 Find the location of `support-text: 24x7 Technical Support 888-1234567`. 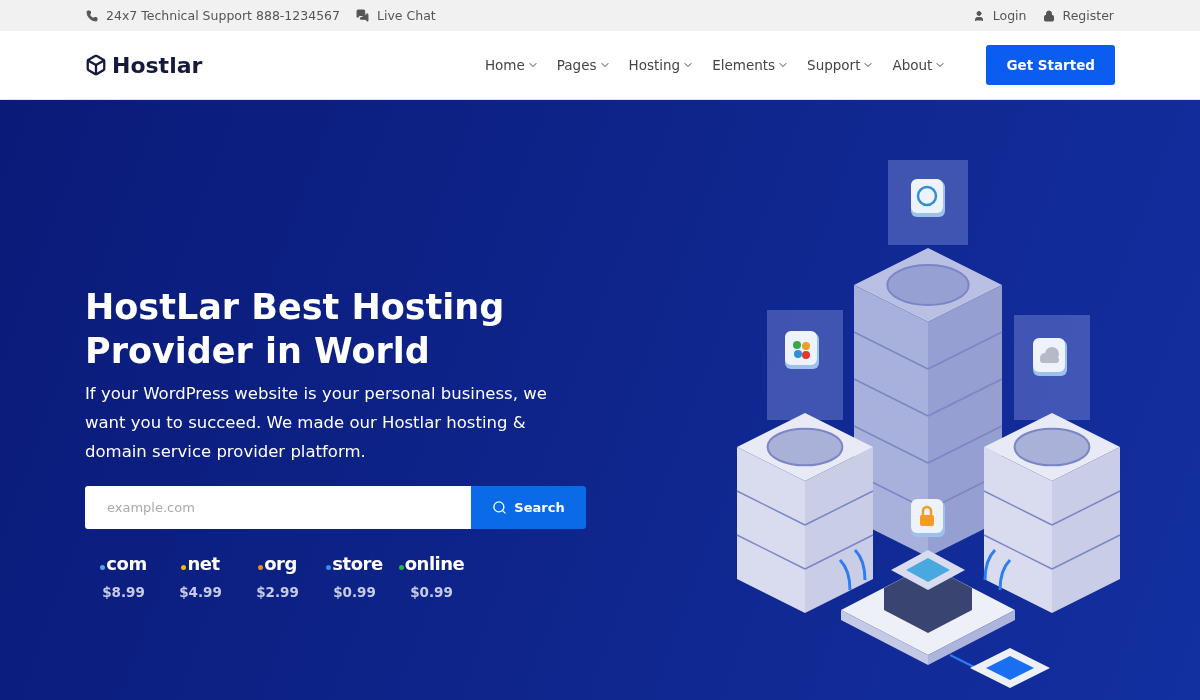

support-text: 24x7 Technical Support 888-1234567 is located at coordinates (223, 15).